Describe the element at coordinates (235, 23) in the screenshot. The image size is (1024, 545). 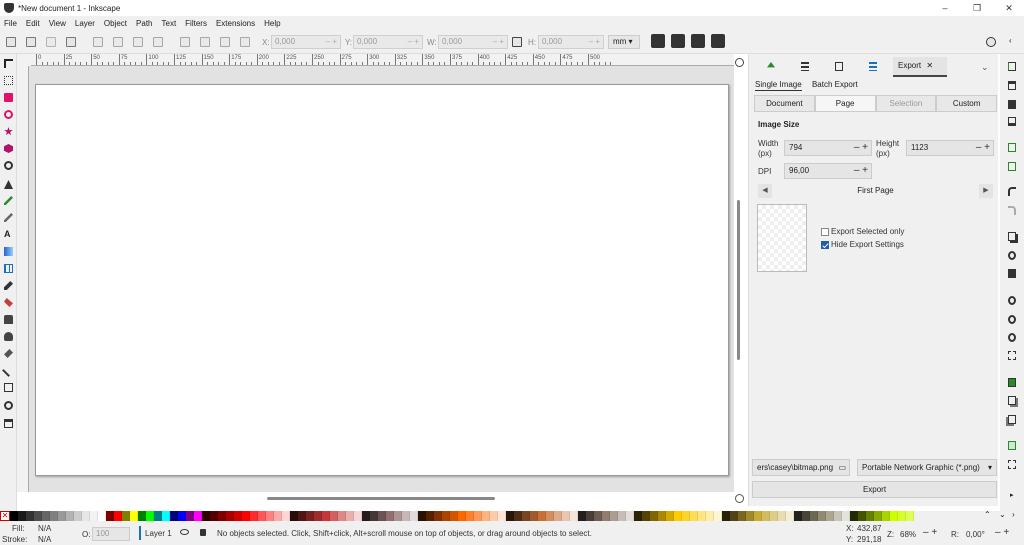
I see `menu-extensions: Extensions` at that location.